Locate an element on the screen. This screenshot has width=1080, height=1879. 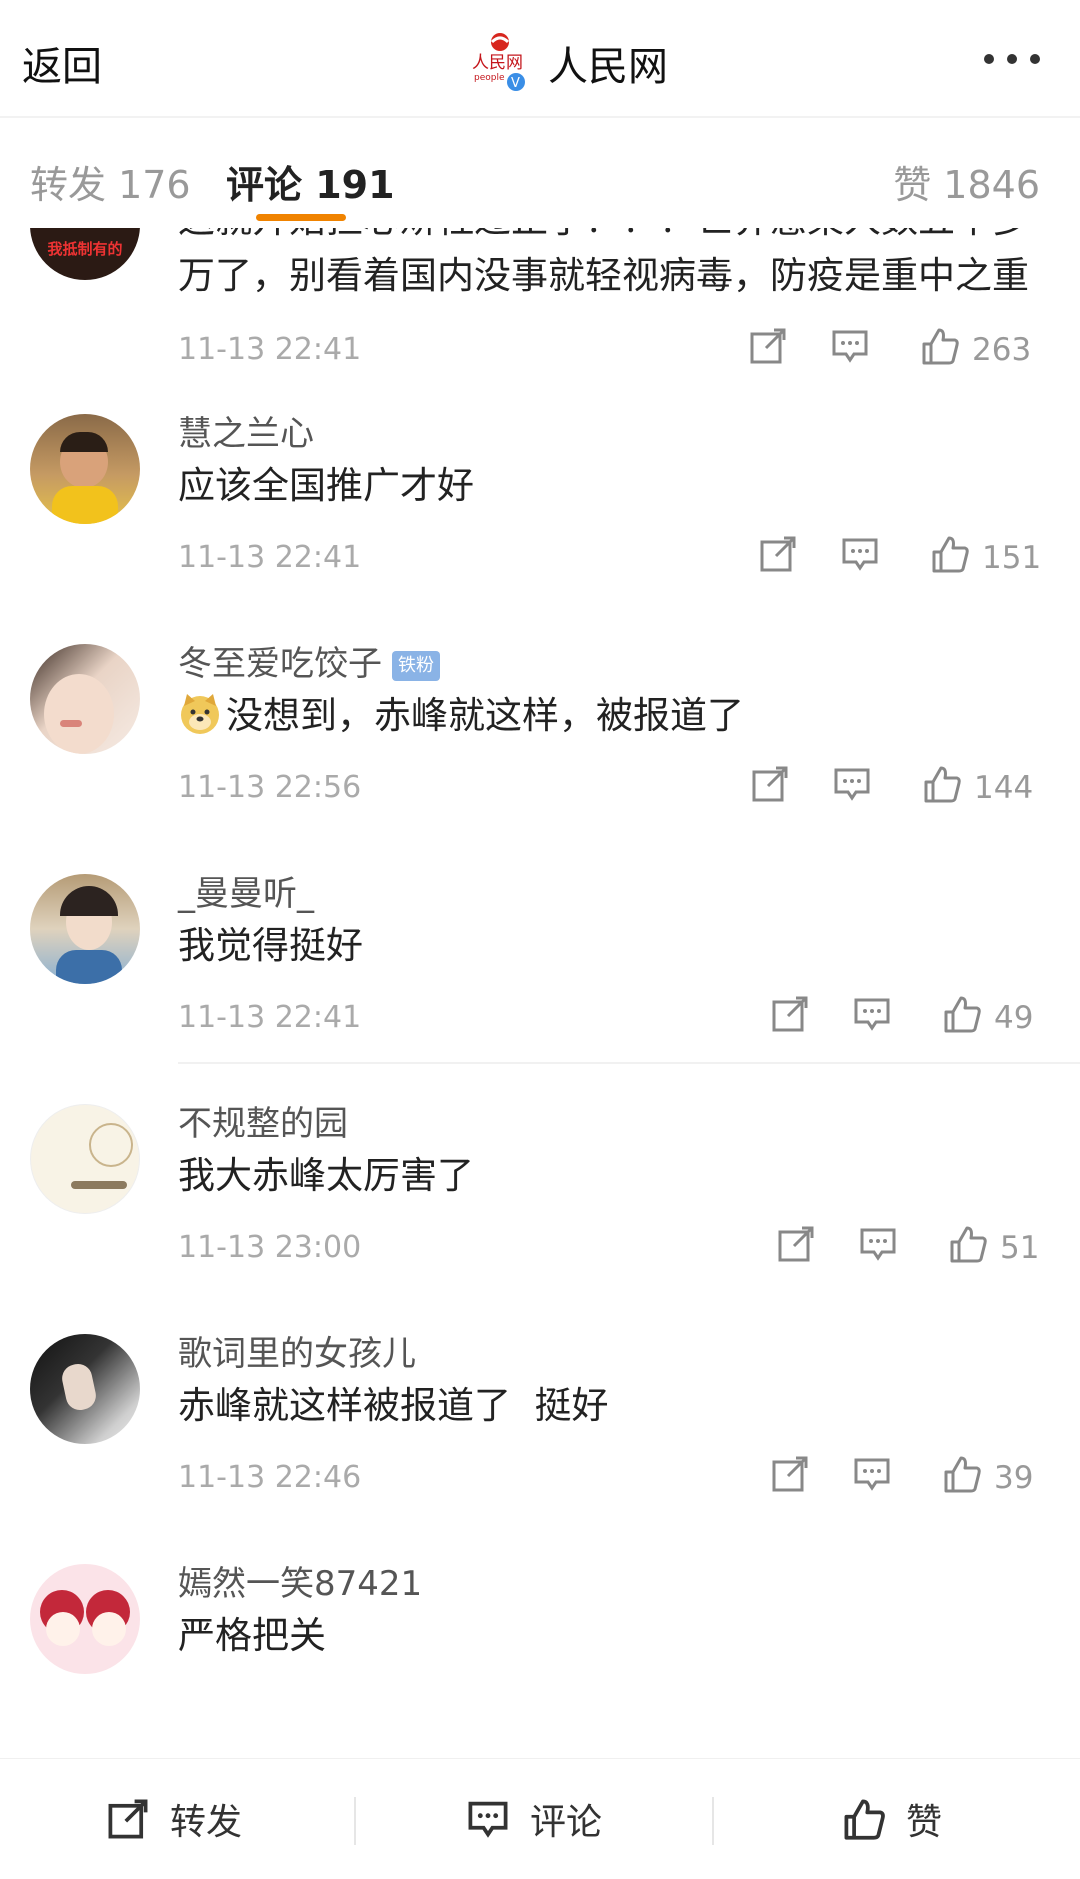
tab-bar: 转发 176 评论 191 赞 1846 is located at coordinates (540, 173).